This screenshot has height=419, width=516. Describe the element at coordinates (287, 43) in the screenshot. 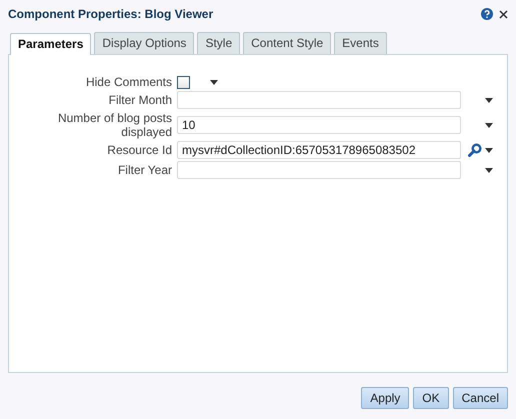

I see `tab: Content Style` at that location.